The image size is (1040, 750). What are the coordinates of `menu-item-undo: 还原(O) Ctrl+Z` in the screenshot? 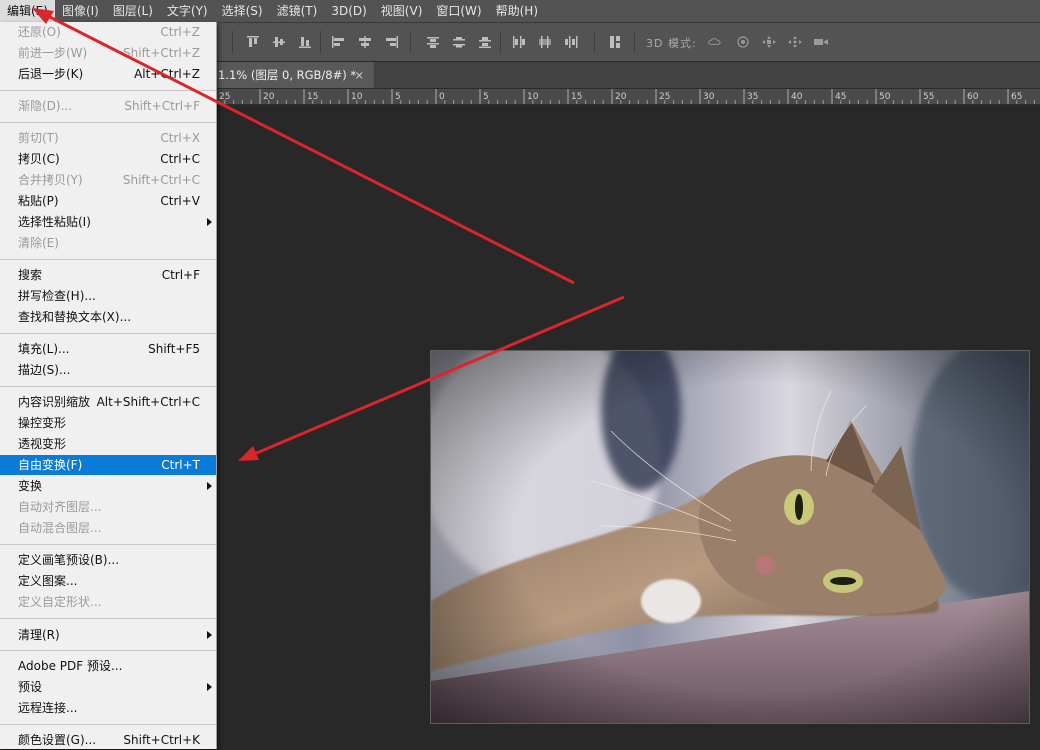 It's located at (108, 32).